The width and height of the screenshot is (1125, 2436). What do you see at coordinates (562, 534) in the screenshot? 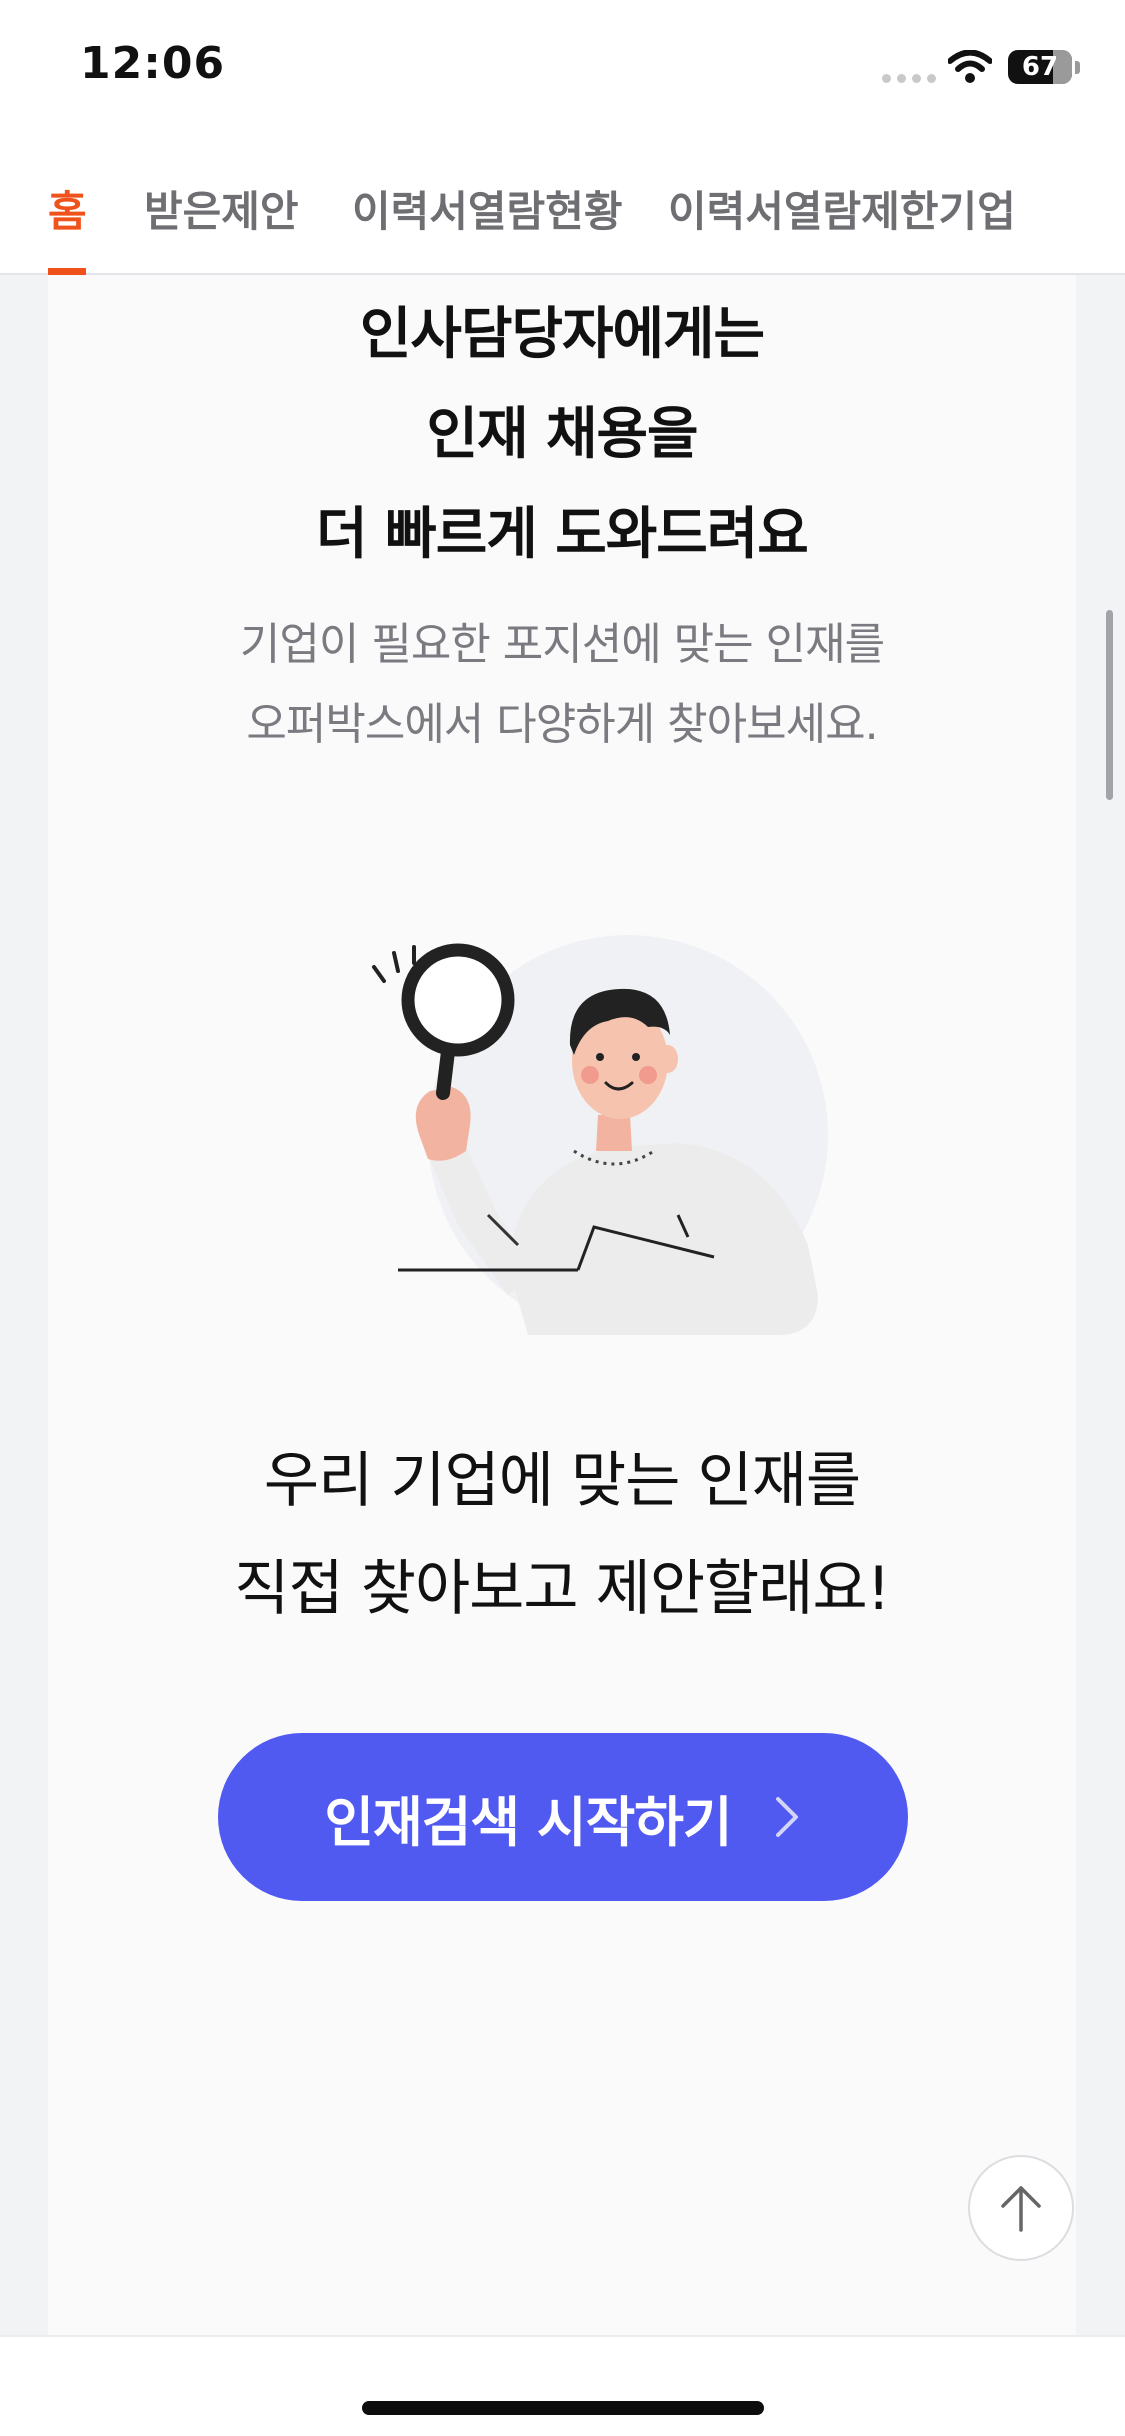
I see `headline-line: 더 빠르게 도와드려요` at bounding box center [562, 534].